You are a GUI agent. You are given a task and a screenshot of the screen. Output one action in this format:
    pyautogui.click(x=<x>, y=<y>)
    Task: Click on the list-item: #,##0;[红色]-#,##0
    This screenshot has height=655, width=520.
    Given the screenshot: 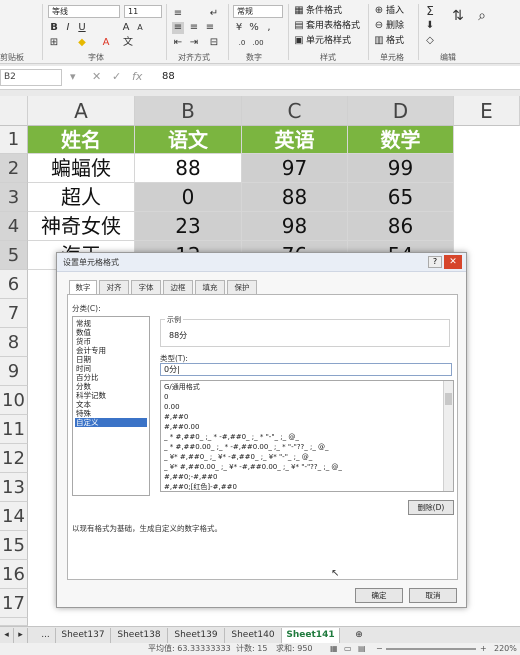 What is the action you would take?
    pyautogui.click(x=304, y=486)
    